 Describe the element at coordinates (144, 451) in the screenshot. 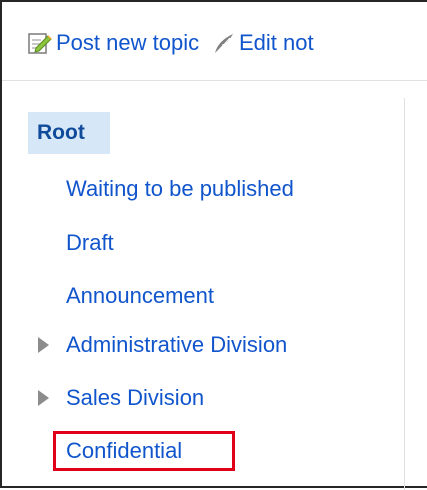

I see `highlight-box` at that location.